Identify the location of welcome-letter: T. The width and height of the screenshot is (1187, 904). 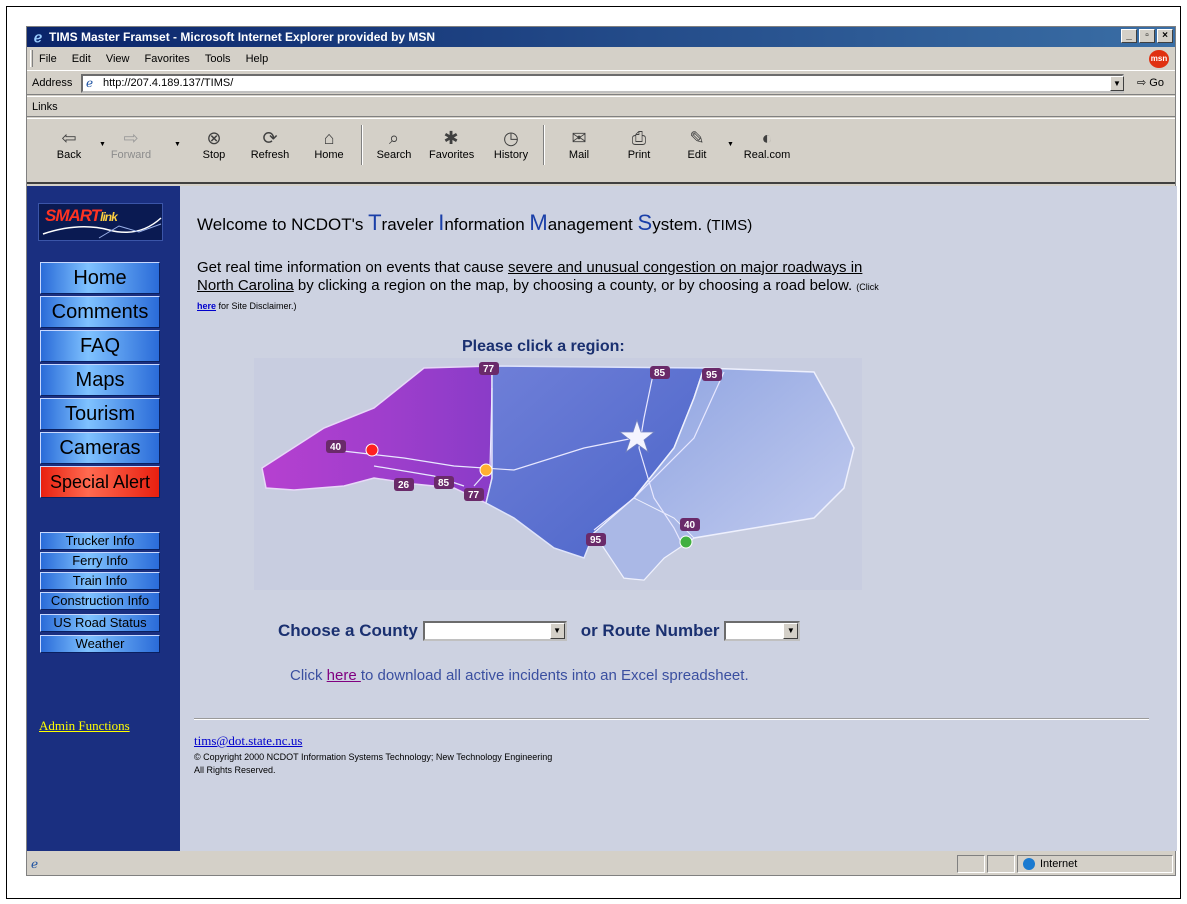
(375, 222).